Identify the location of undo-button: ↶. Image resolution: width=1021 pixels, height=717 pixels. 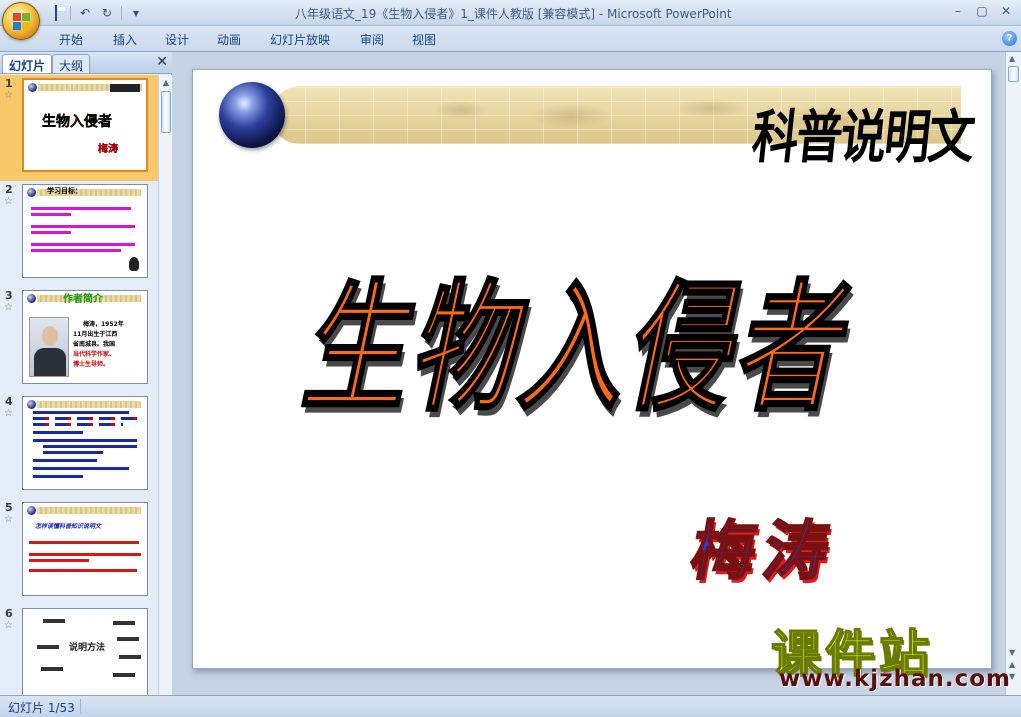
(85, 13).